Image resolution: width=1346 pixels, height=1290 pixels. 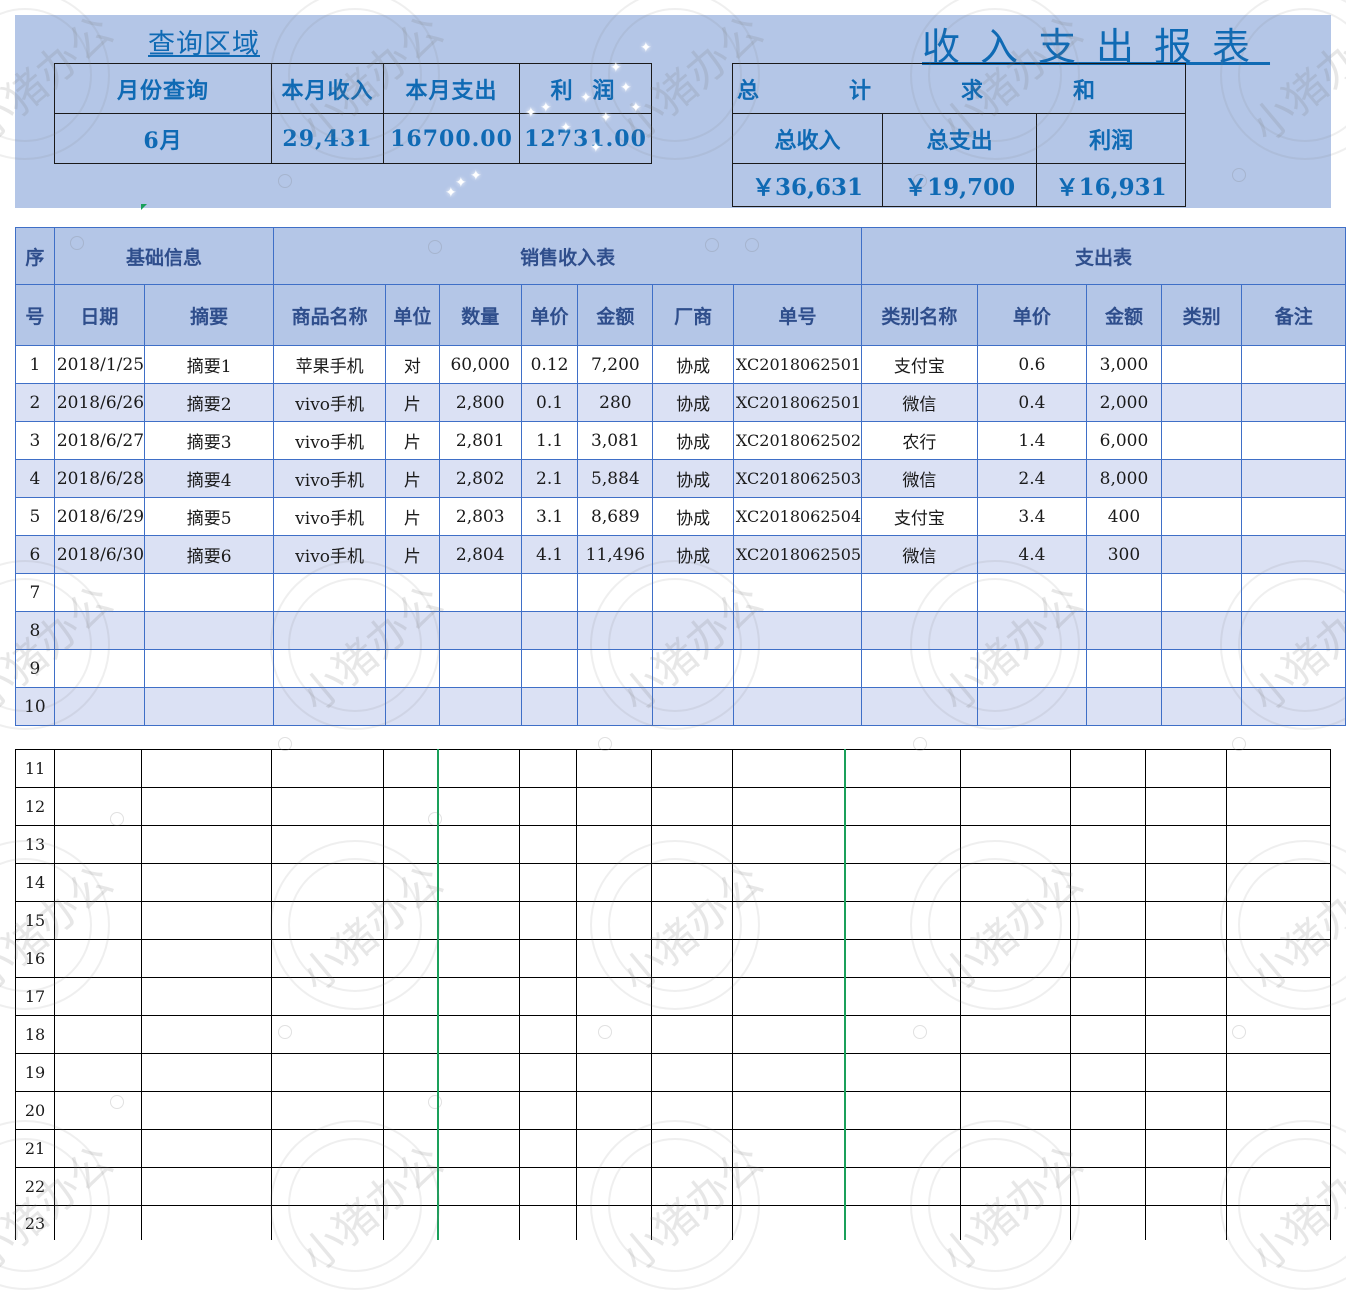 What do you see at coordinates (549, 440) in the screenshot?
I see `table-cell: 1.1` at bounding box center [549, 440].